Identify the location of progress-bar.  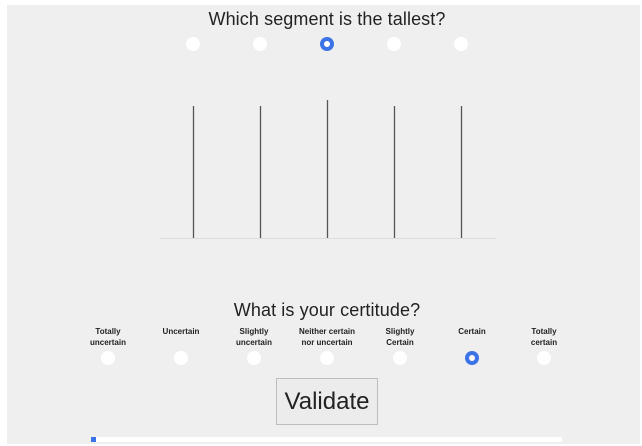
(326, 439).